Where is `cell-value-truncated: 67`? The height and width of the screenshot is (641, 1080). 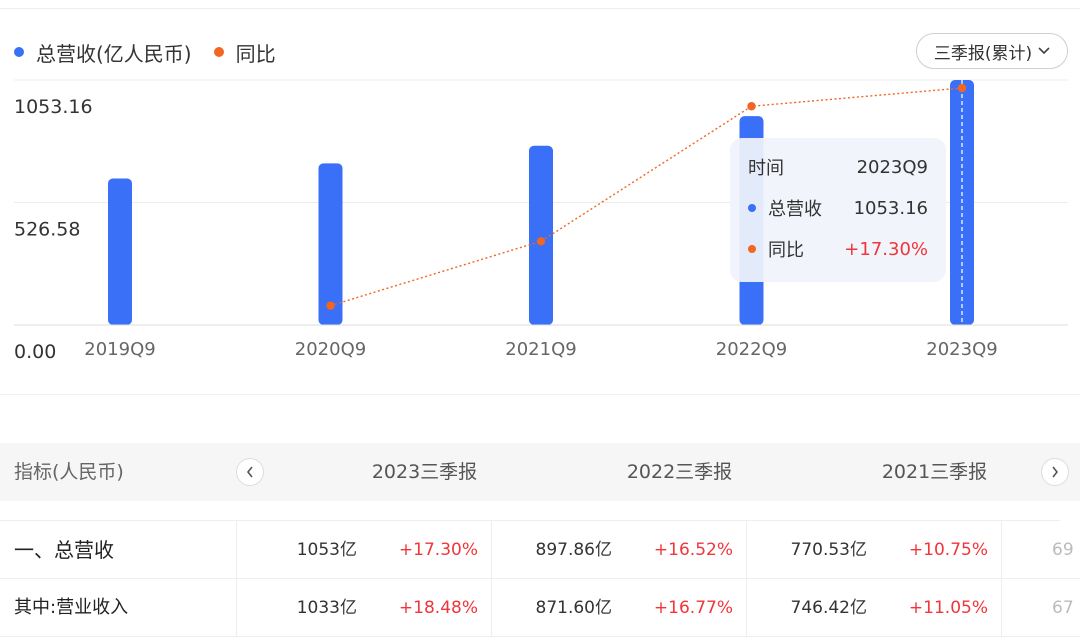
cell-value-truncated: 67 is located at coordinates (1063, 608).